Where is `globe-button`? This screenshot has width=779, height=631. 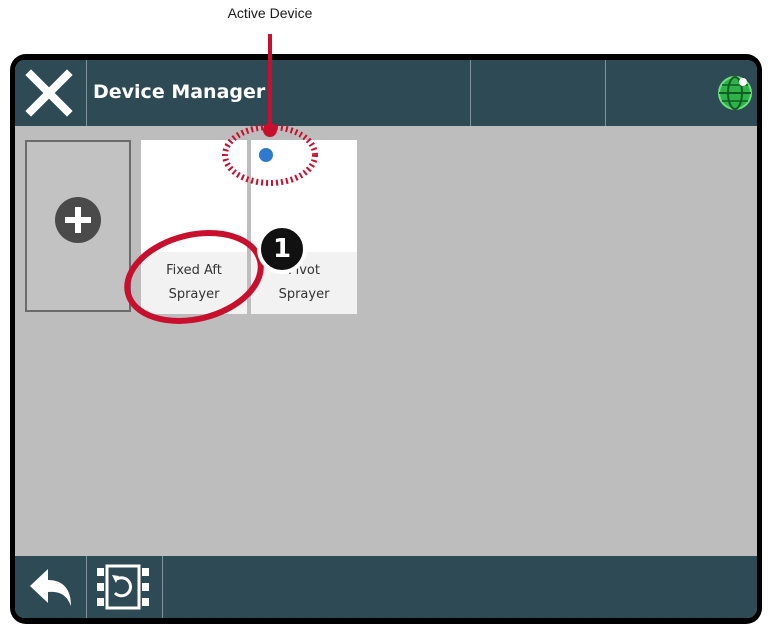
globe-button is located at coordinates (735, 93).